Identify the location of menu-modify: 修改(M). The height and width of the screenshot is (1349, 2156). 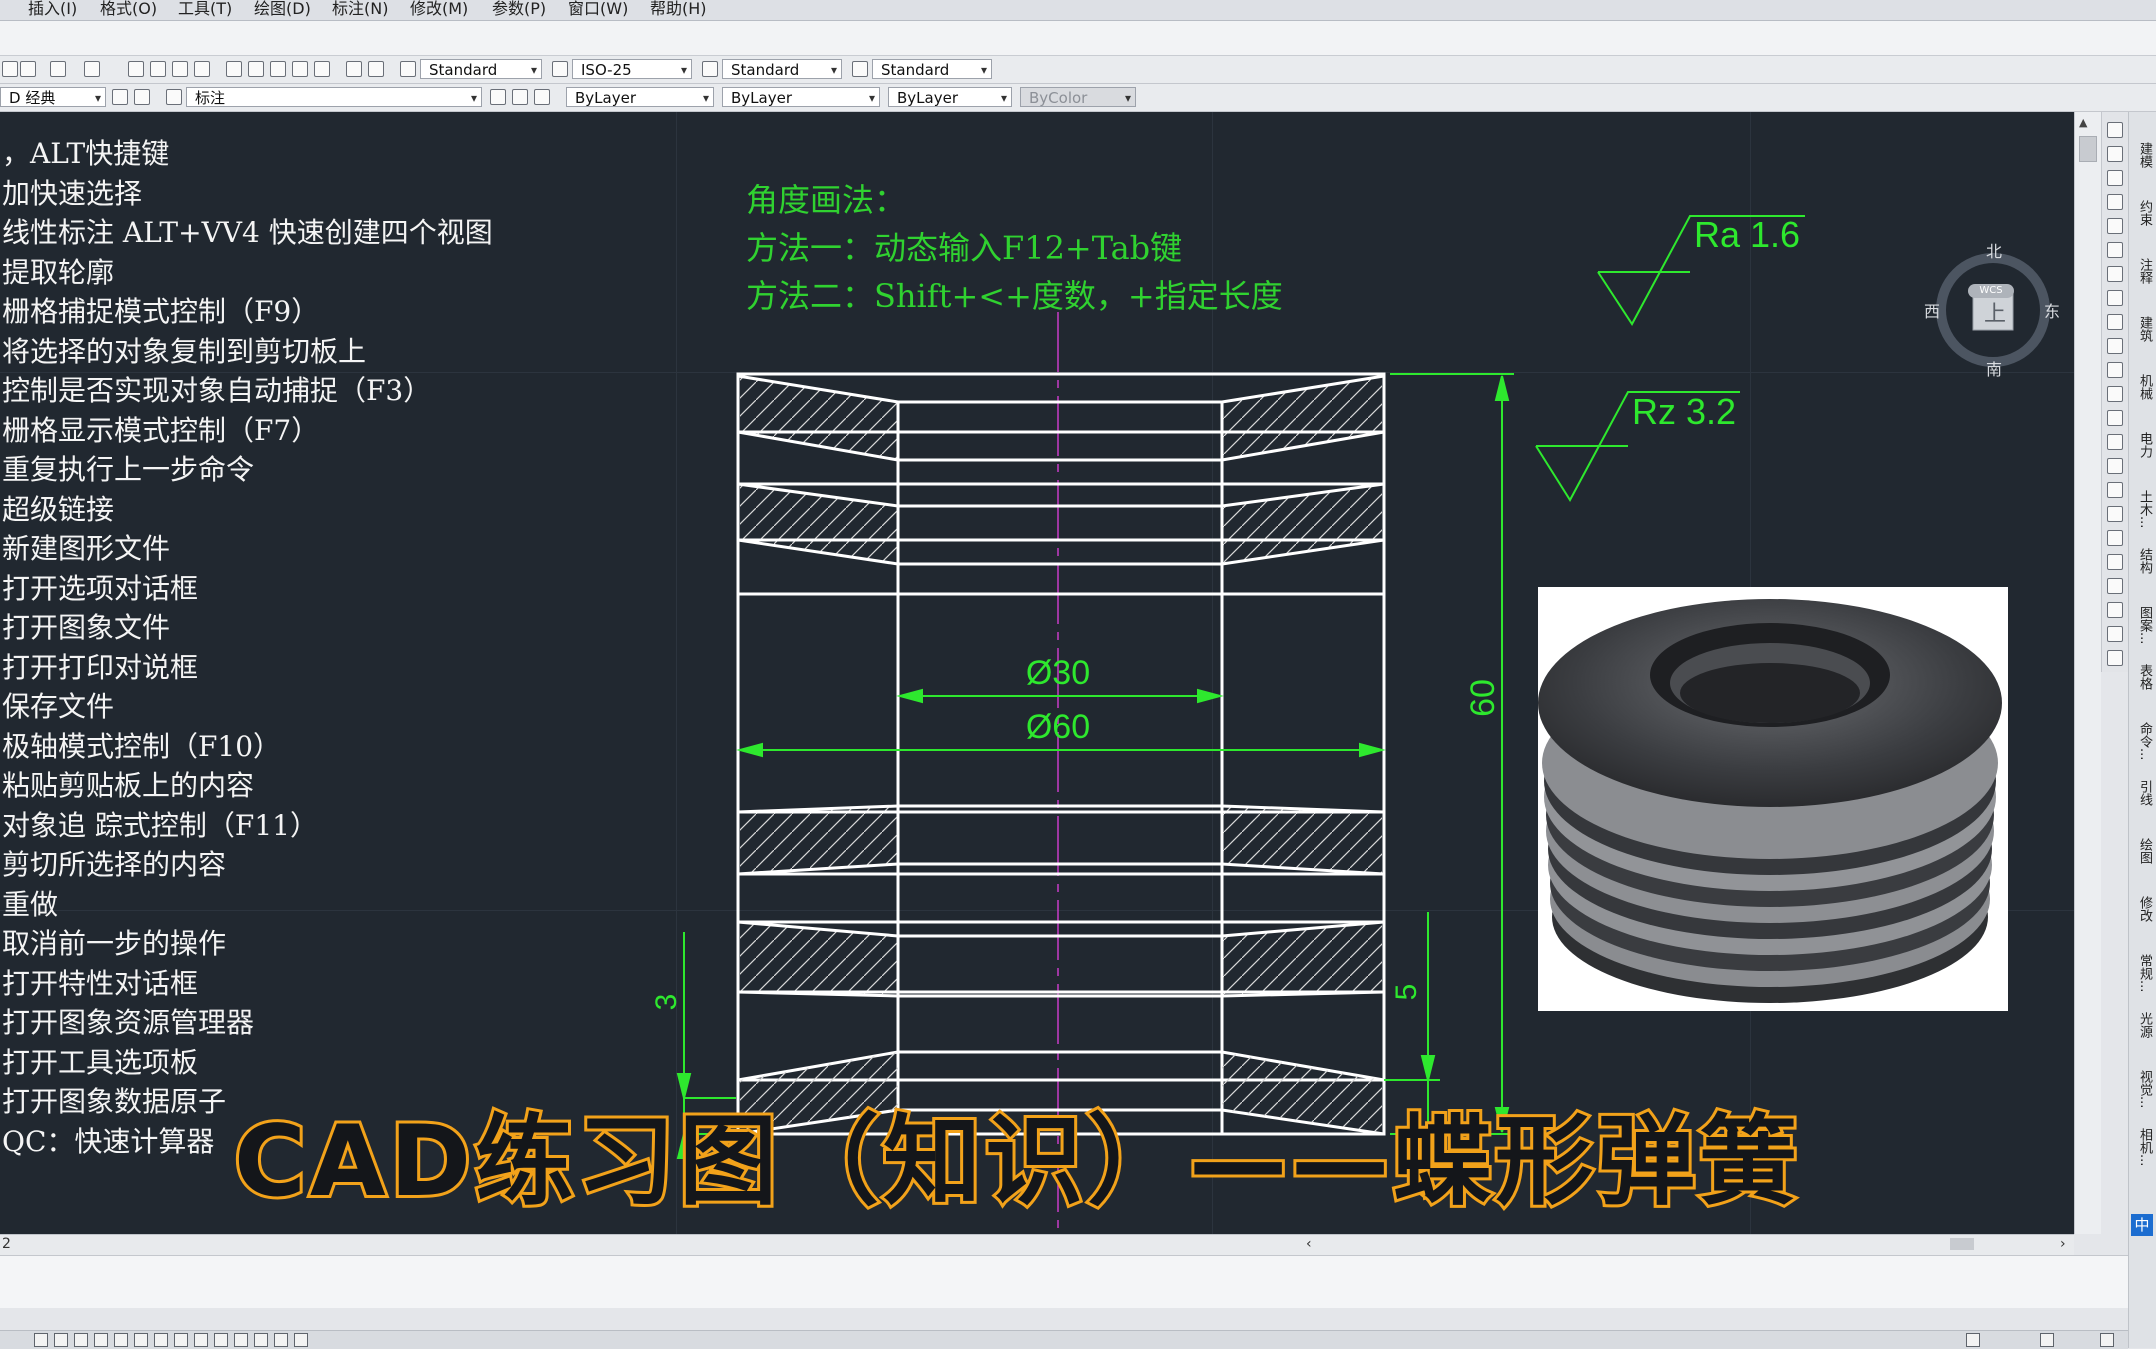
(439, 9).